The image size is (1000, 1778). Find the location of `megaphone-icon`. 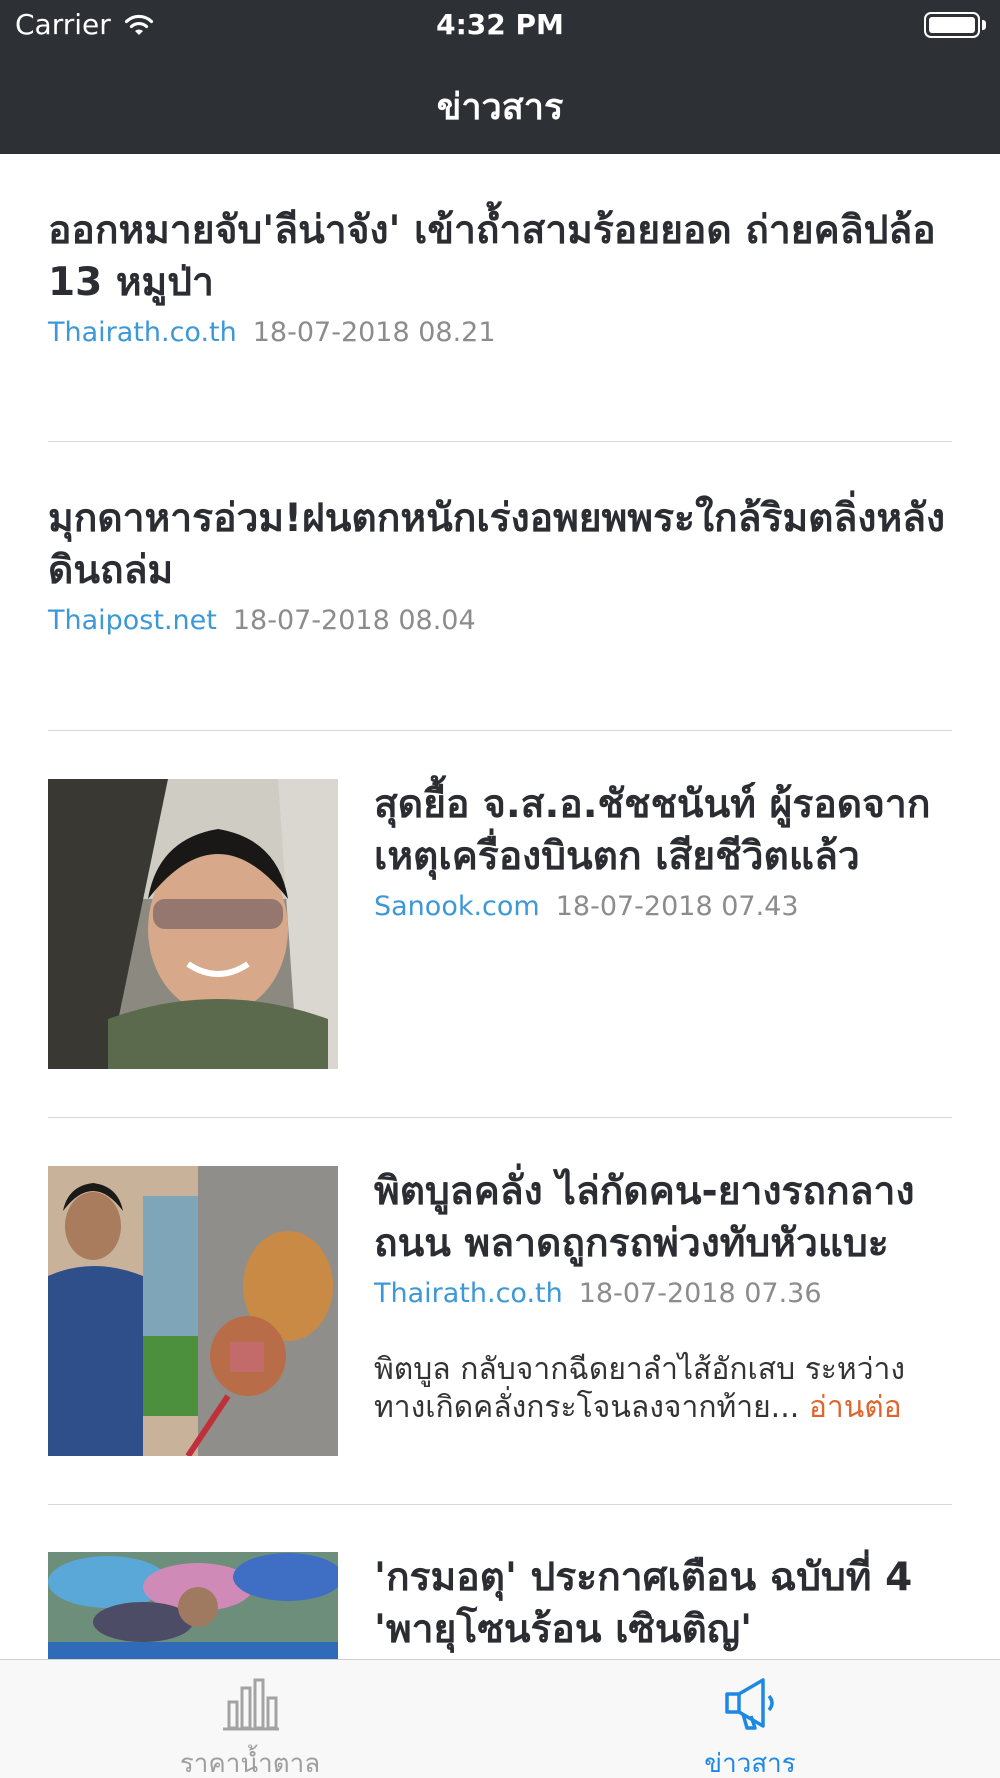

megaphone-icon is located at coordinates (749, 1704).